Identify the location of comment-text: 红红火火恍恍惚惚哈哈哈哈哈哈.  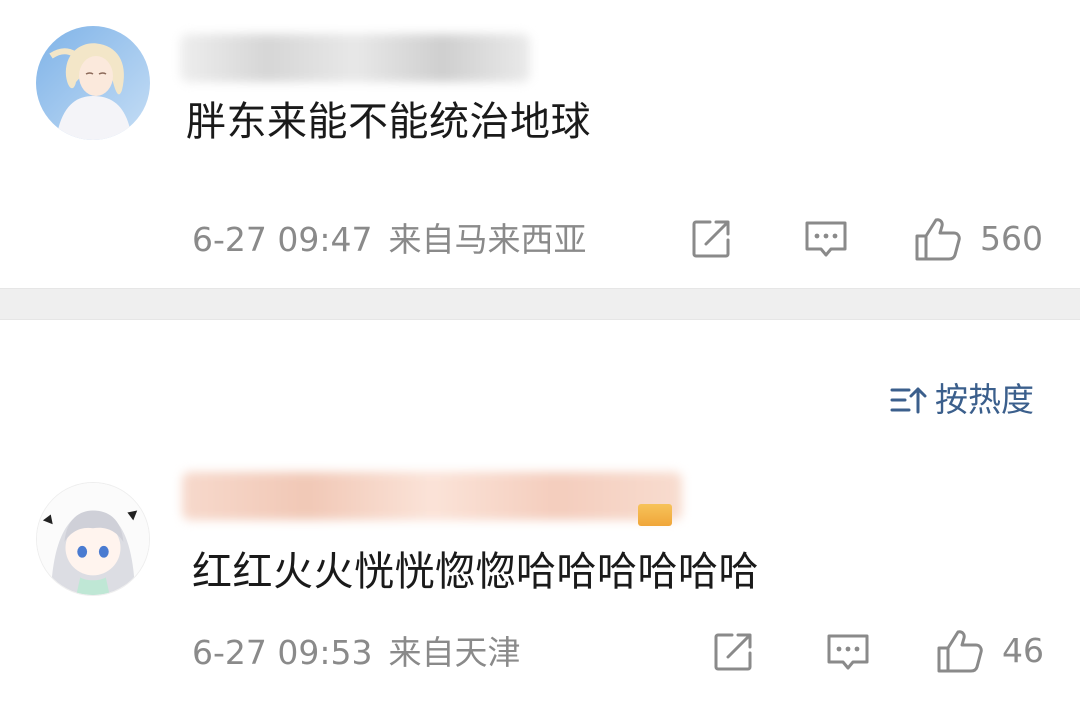
(475, 572).